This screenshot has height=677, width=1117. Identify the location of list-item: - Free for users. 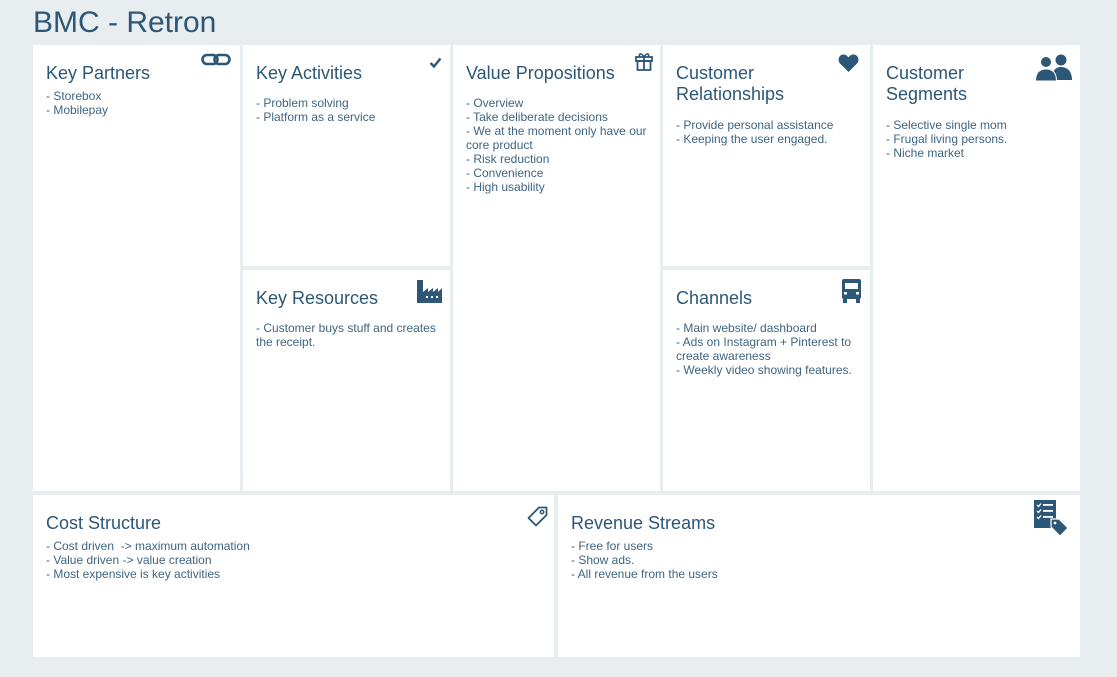
(612, 546).